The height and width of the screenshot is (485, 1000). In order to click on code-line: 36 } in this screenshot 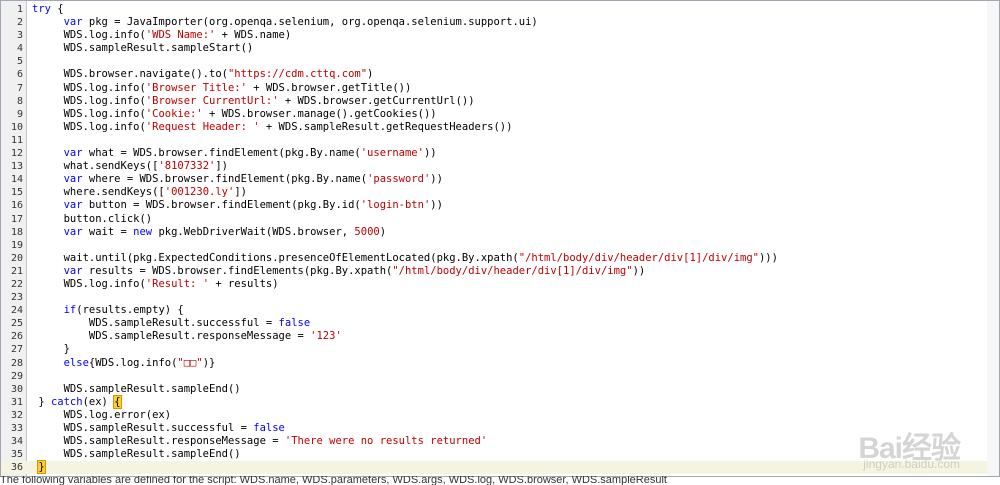, I will do `click(500, 467)`.